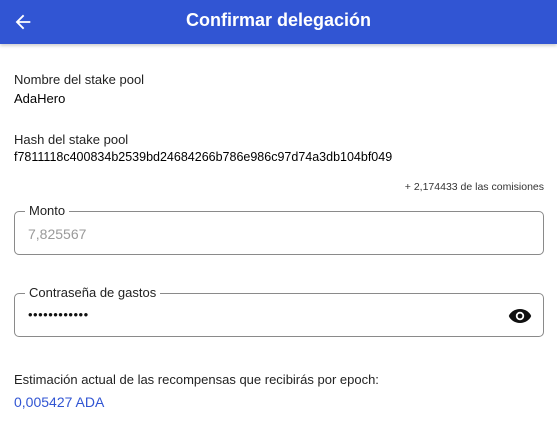 The width and height of the screenshot is (557, 423). Describe the element at coordinates (79, 79) in the screenshot. I see `pool-name-label: Nombre del stake pool` at that location.